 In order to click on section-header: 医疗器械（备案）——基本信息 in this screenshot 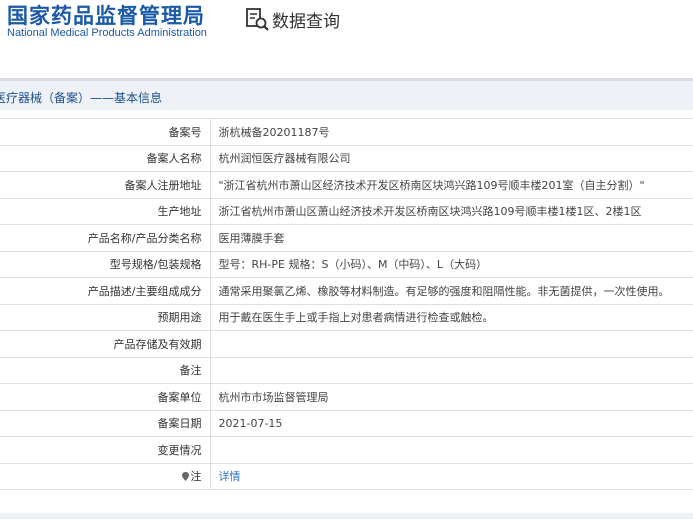, I will do `click(346, 94)`.